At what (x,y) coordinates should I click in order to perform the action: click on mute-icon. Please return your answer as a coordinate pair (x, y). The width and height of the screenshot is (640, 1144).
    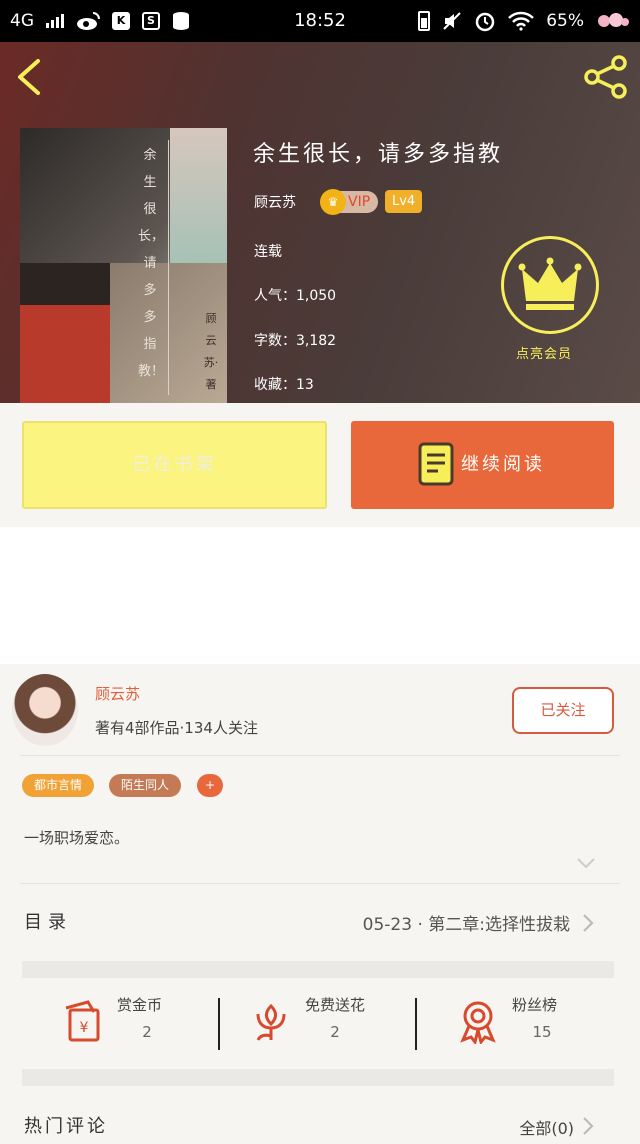
    Looking at the image, I should click on (452, 21).